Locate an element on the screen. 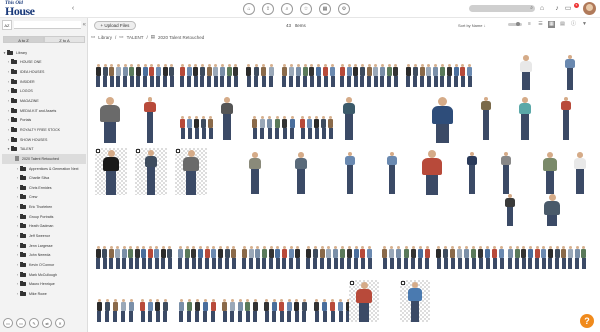  tree-item: › MEDIA KIT and Assets is located at coordinates (44, 111).